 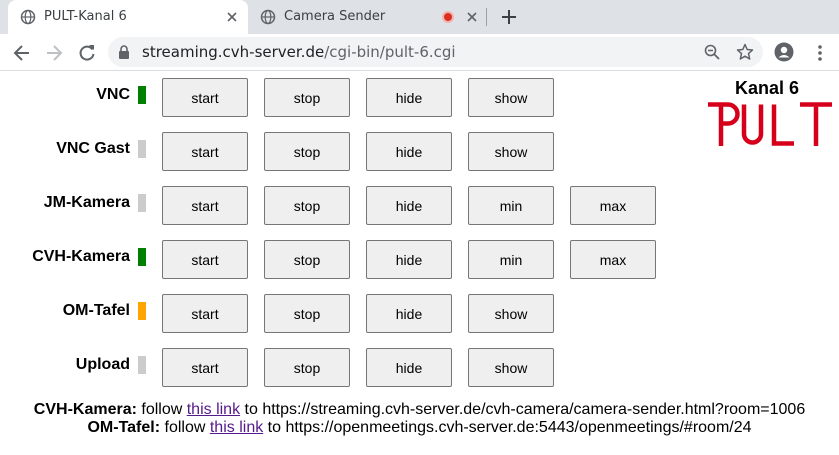 I want to click on url-host: streaming.cvh-server.de, so click(x=233, y=52).